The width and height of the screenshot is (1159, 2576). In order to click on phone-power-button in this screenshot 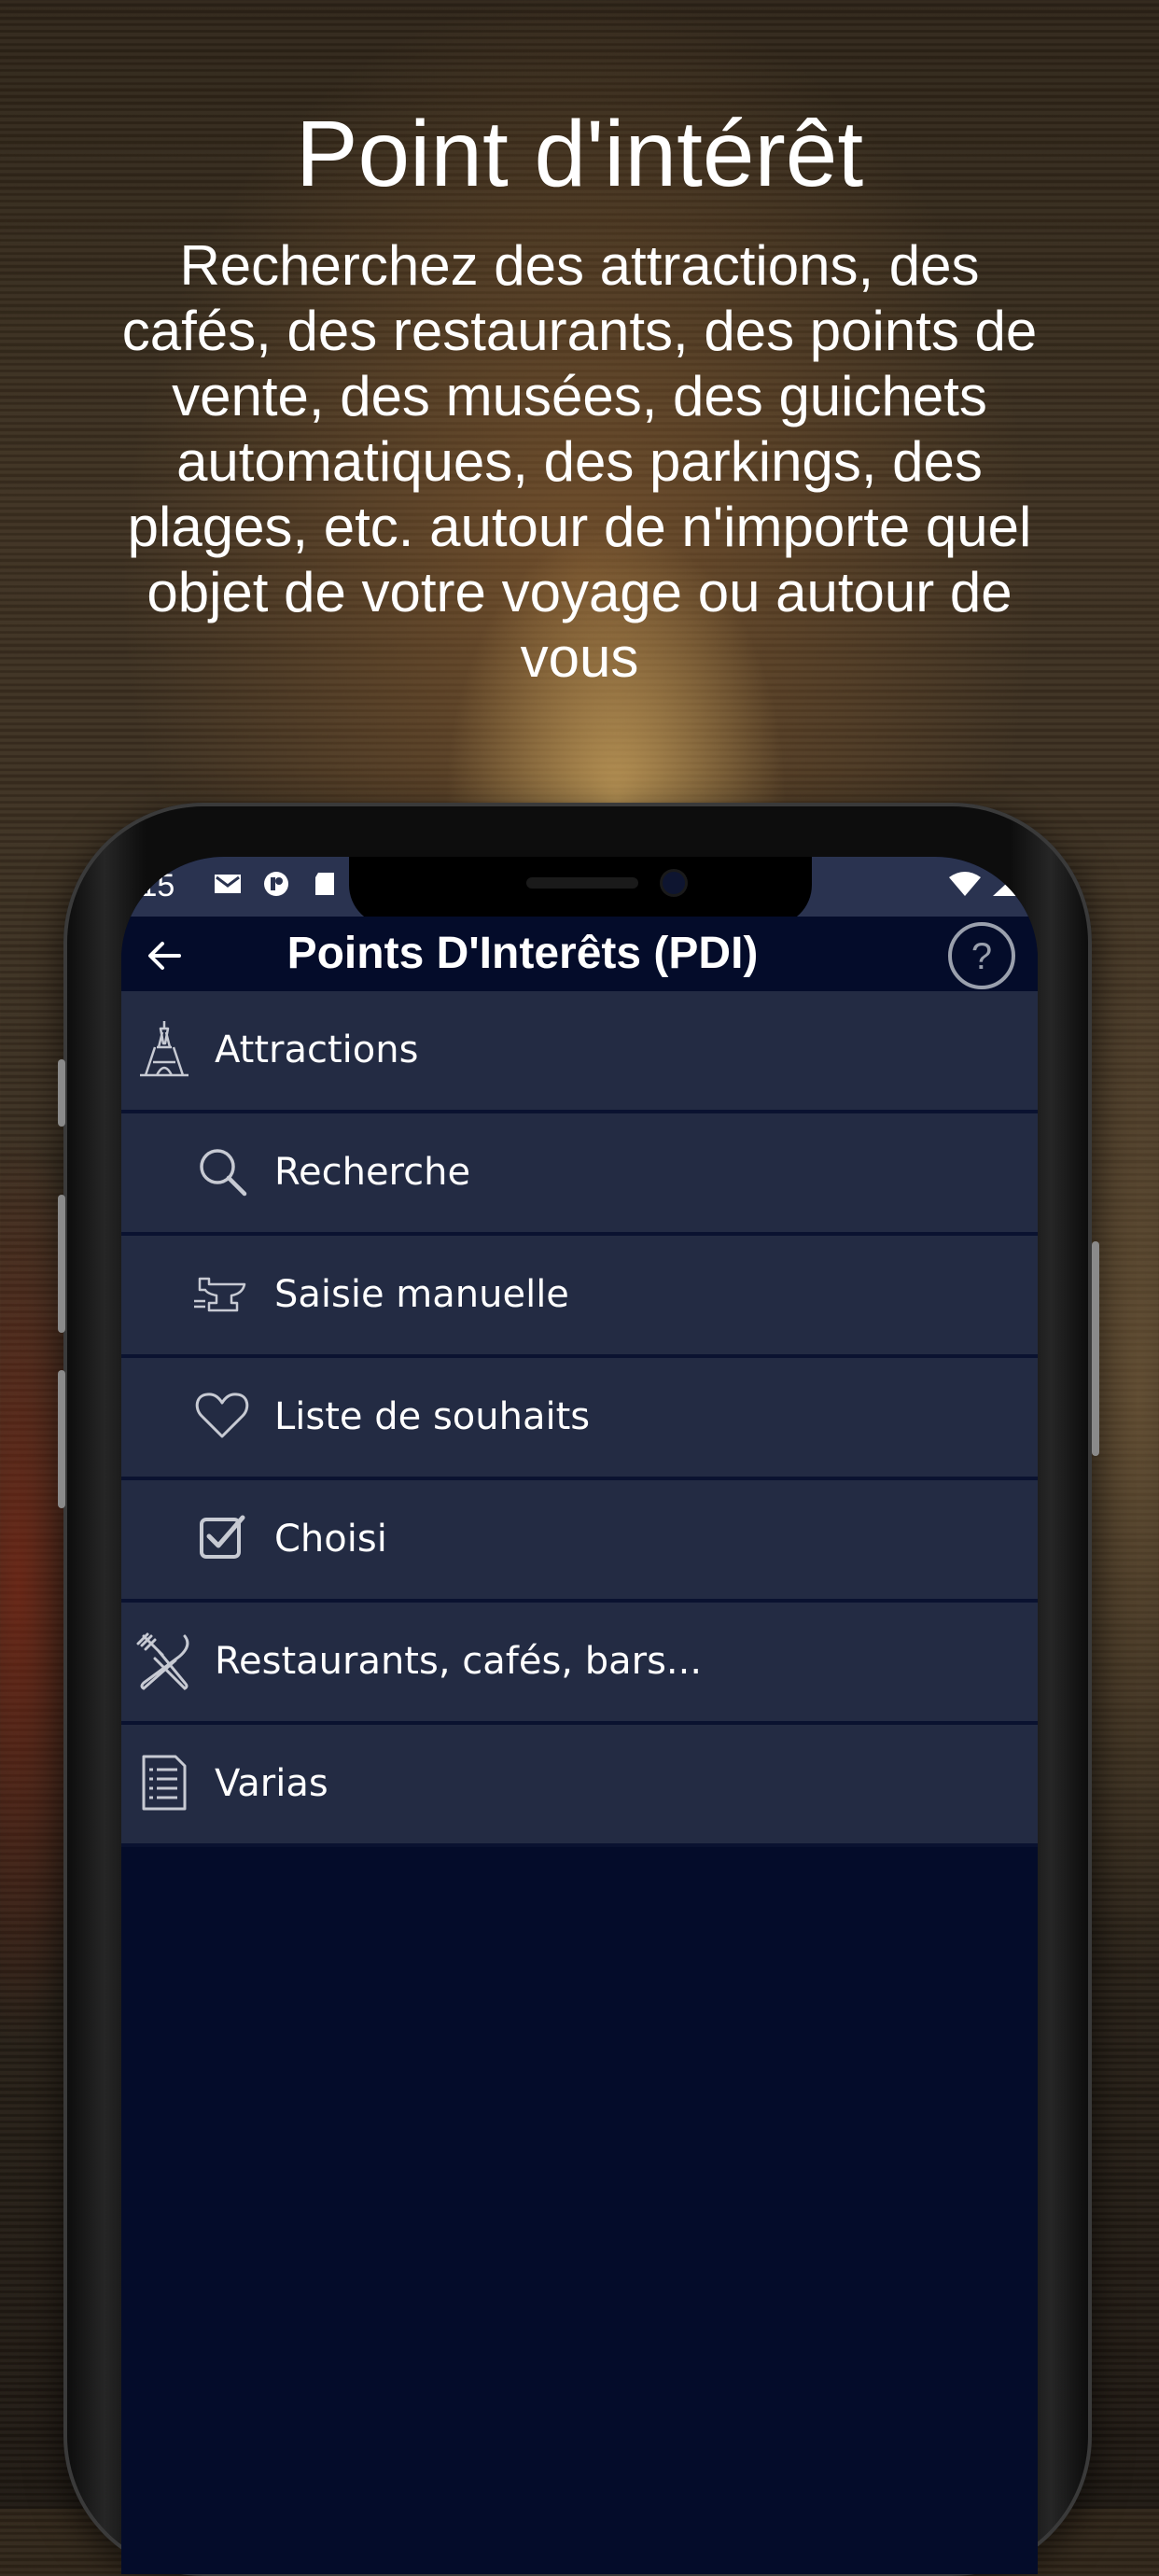, I will do `click(1095, 1348)`.